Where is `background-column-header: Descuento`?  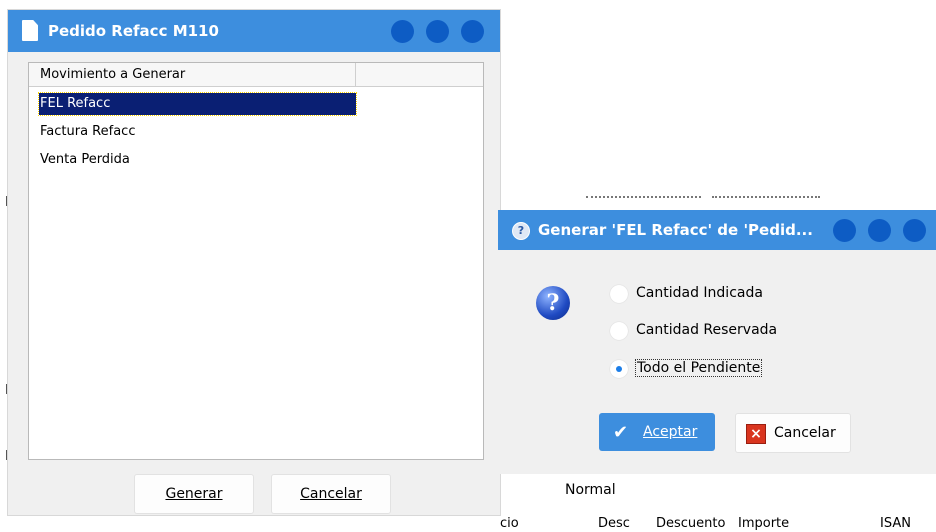
background-column-header: Descuento is located at coordinates (691, 523).